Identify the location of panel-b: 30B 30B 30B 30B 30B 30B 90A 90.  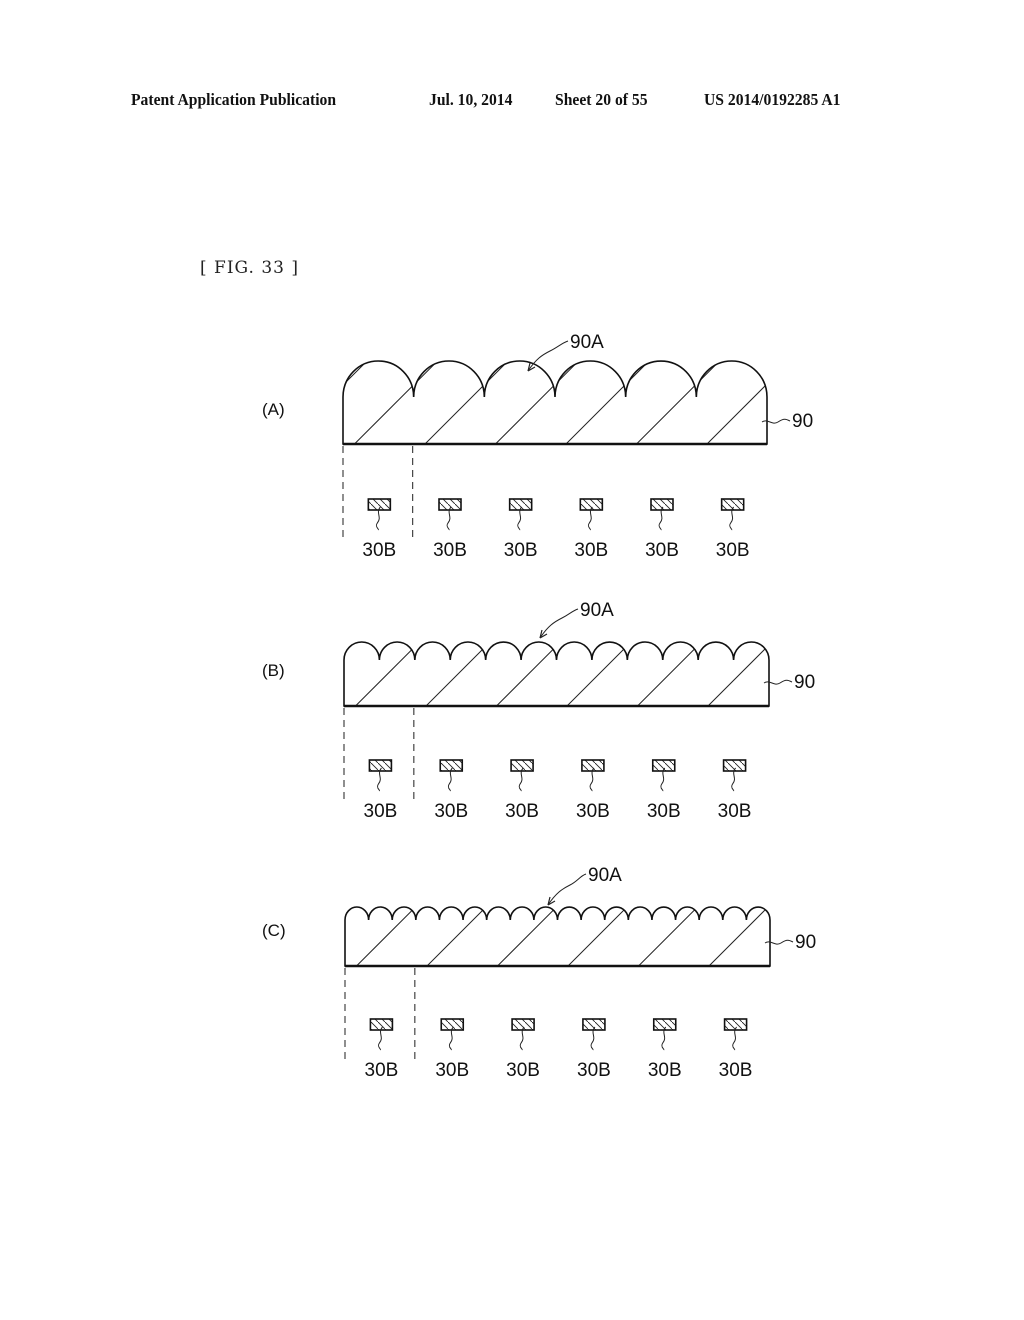
(556, 704).